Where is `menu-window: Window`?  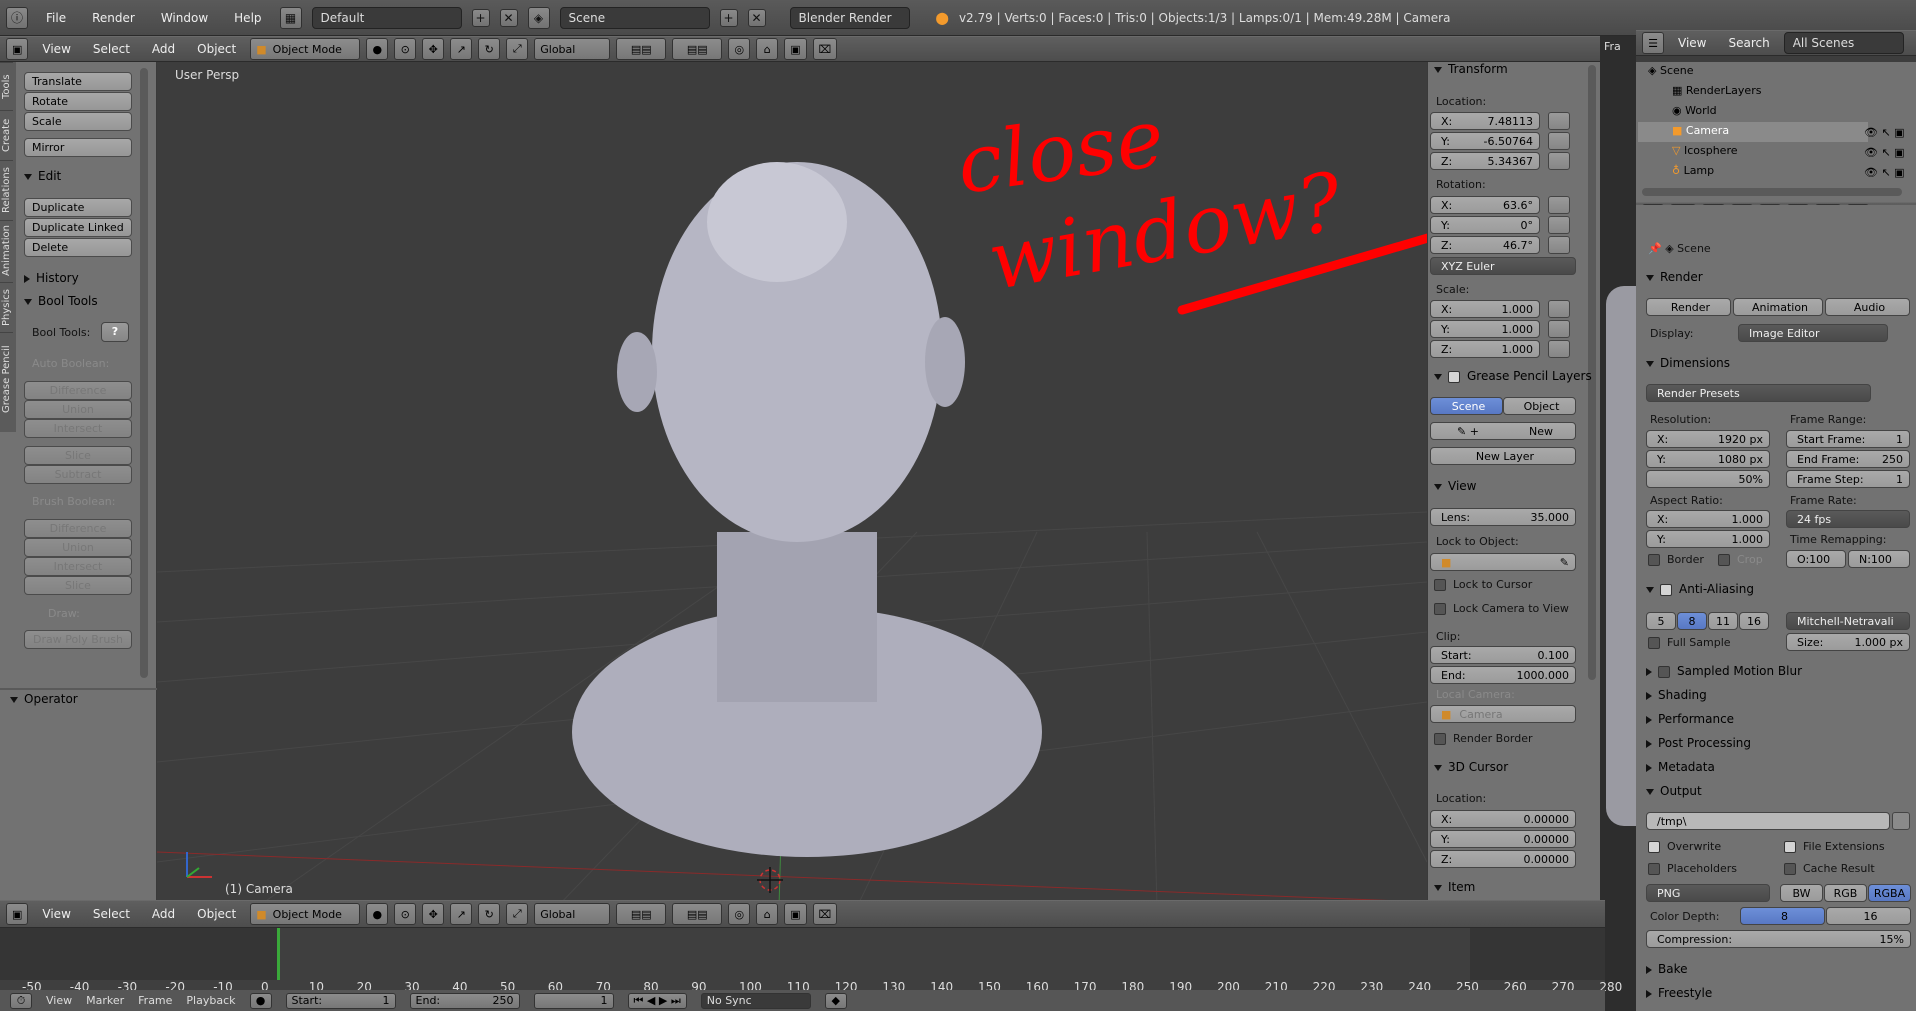
menu-window: Window is located at coordinates (184, 18).